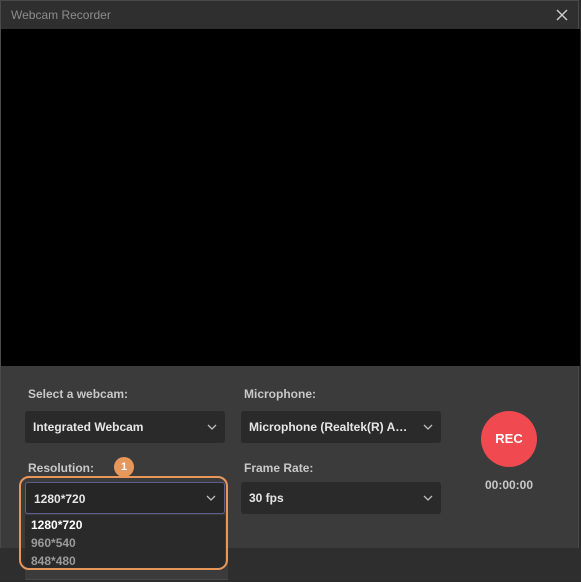  Describe the element at coordinates (279, 468) in the screenshot. I see `frame-rate-label: Frame Rate:` at that location.